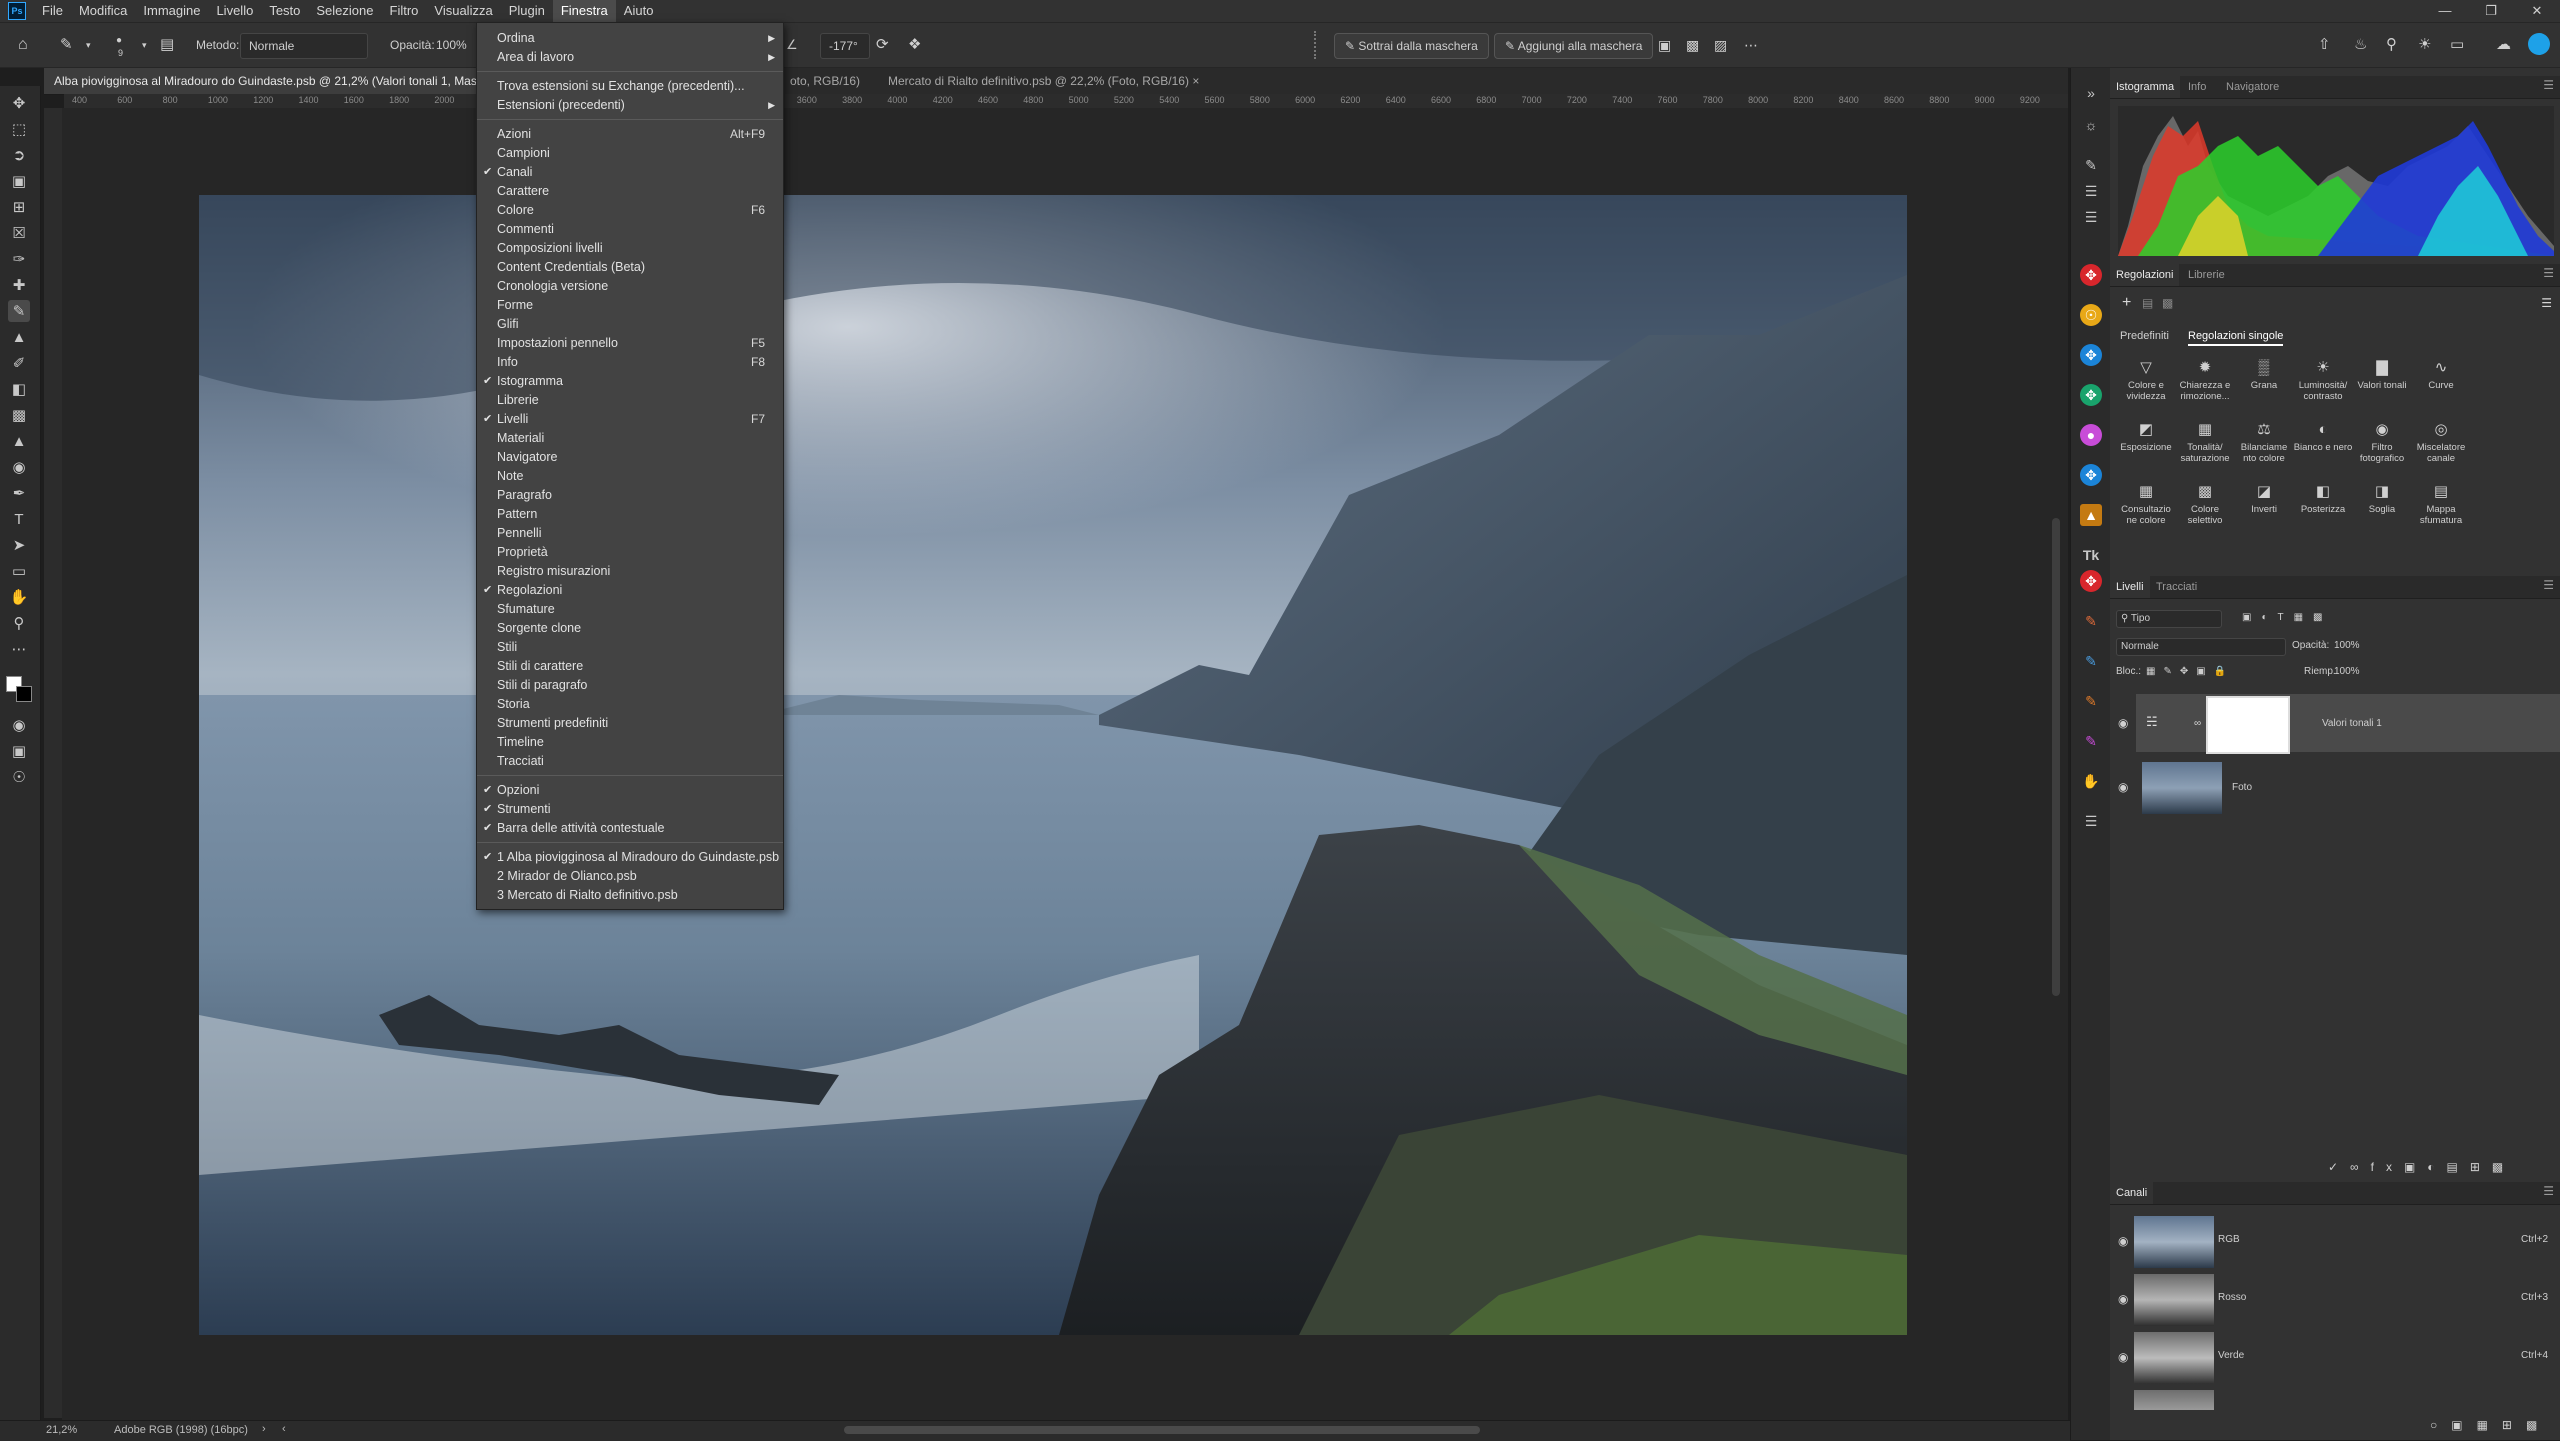 The height and width of the screenshot is (1441, 2560). Describe the element at coordinates (19, 623) in the screenshot. I see `zoom-tool-icon: ⚲` at that location.